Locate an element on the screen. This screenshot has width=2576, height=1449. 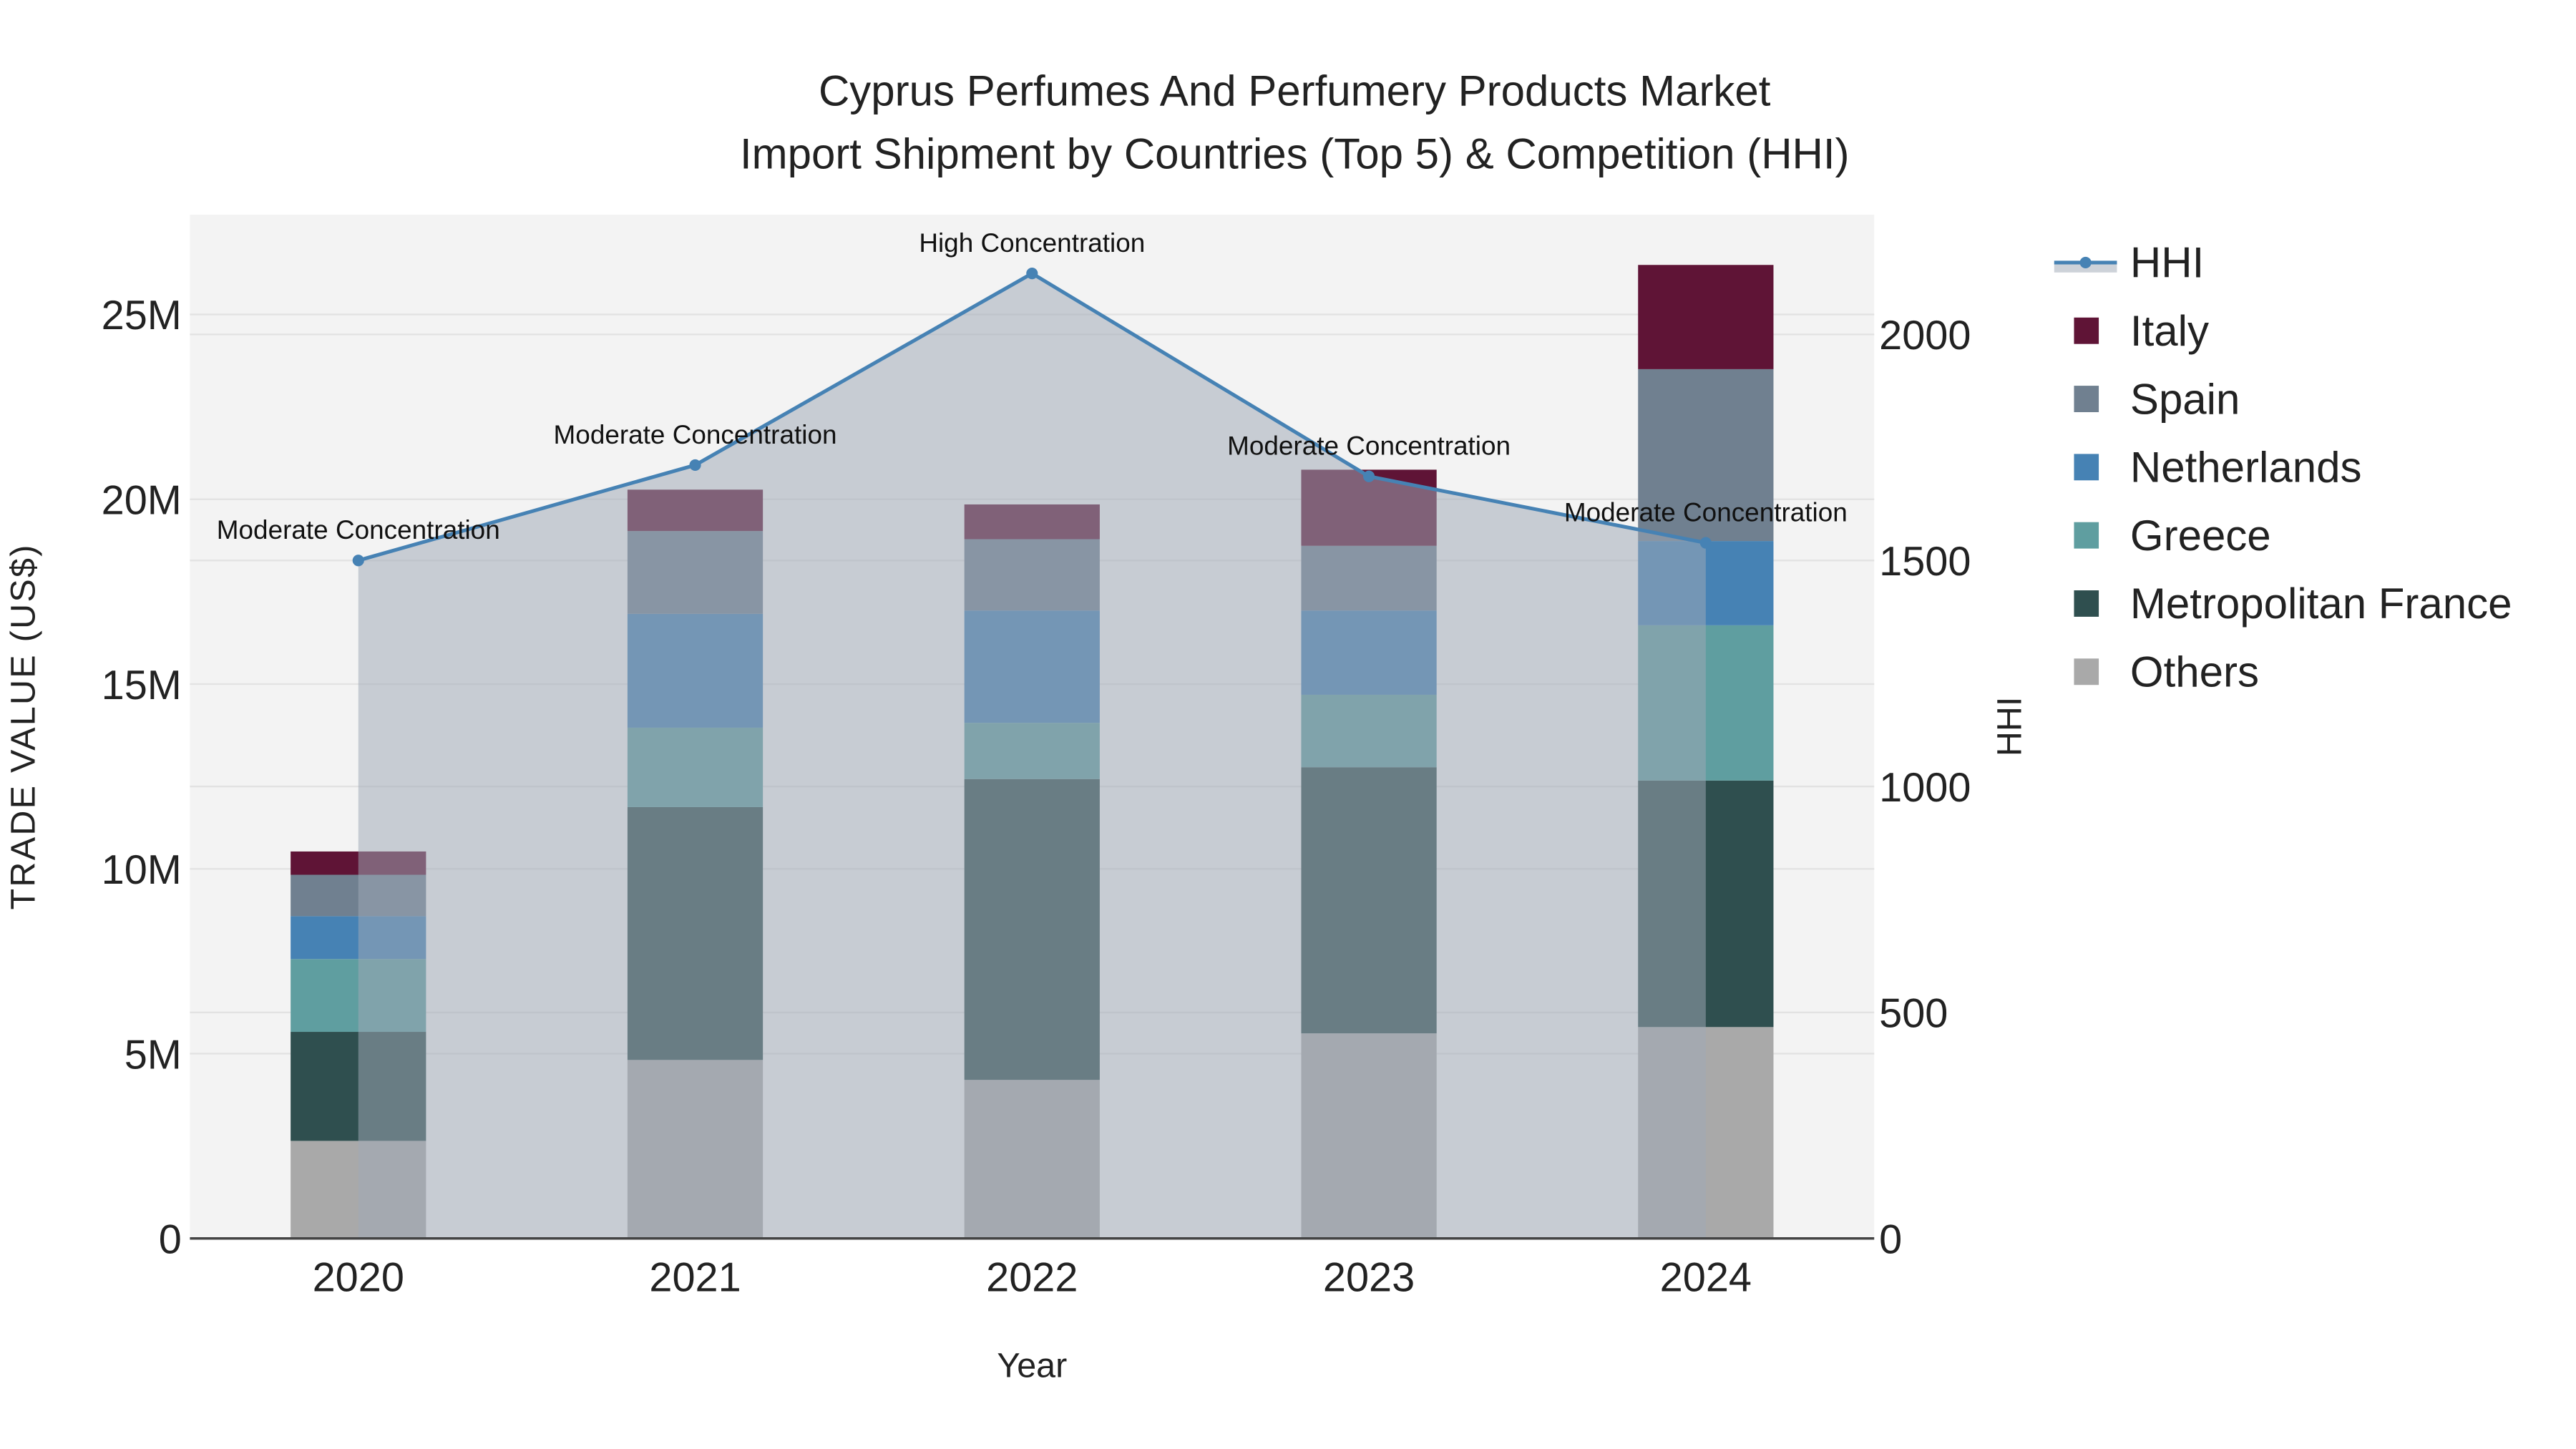
x-tick-label: 2023 is located at coordinates (1369, 1278).